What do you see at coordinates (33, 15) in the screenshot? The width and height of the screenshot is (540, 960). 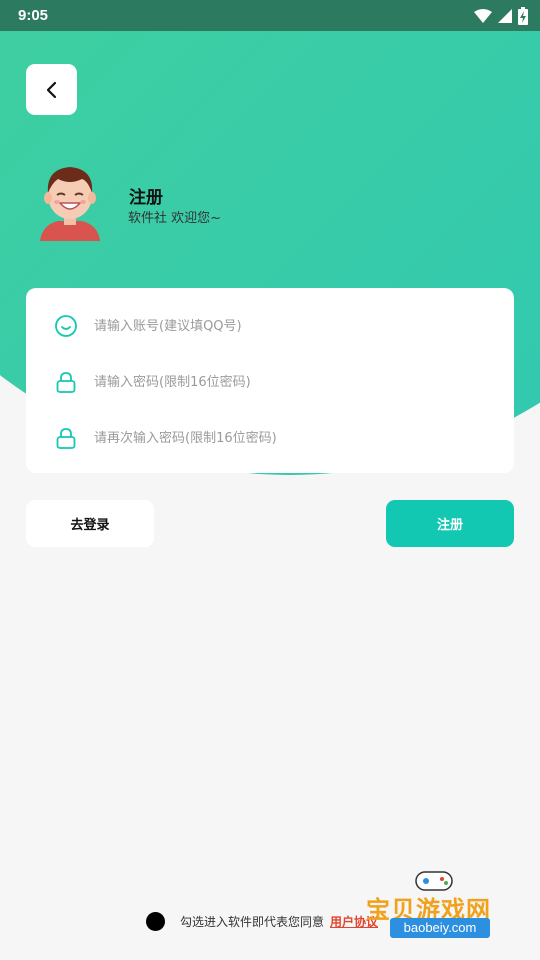 I see `status-time: 9:05` at bounding box center [33, 15].